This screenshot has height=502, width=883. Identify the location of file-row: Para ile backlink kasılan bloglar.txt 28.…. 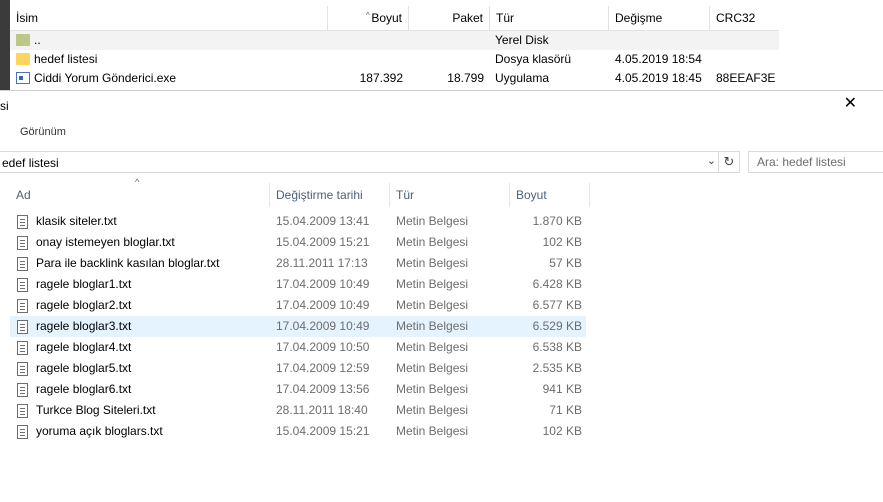
(298, 263).